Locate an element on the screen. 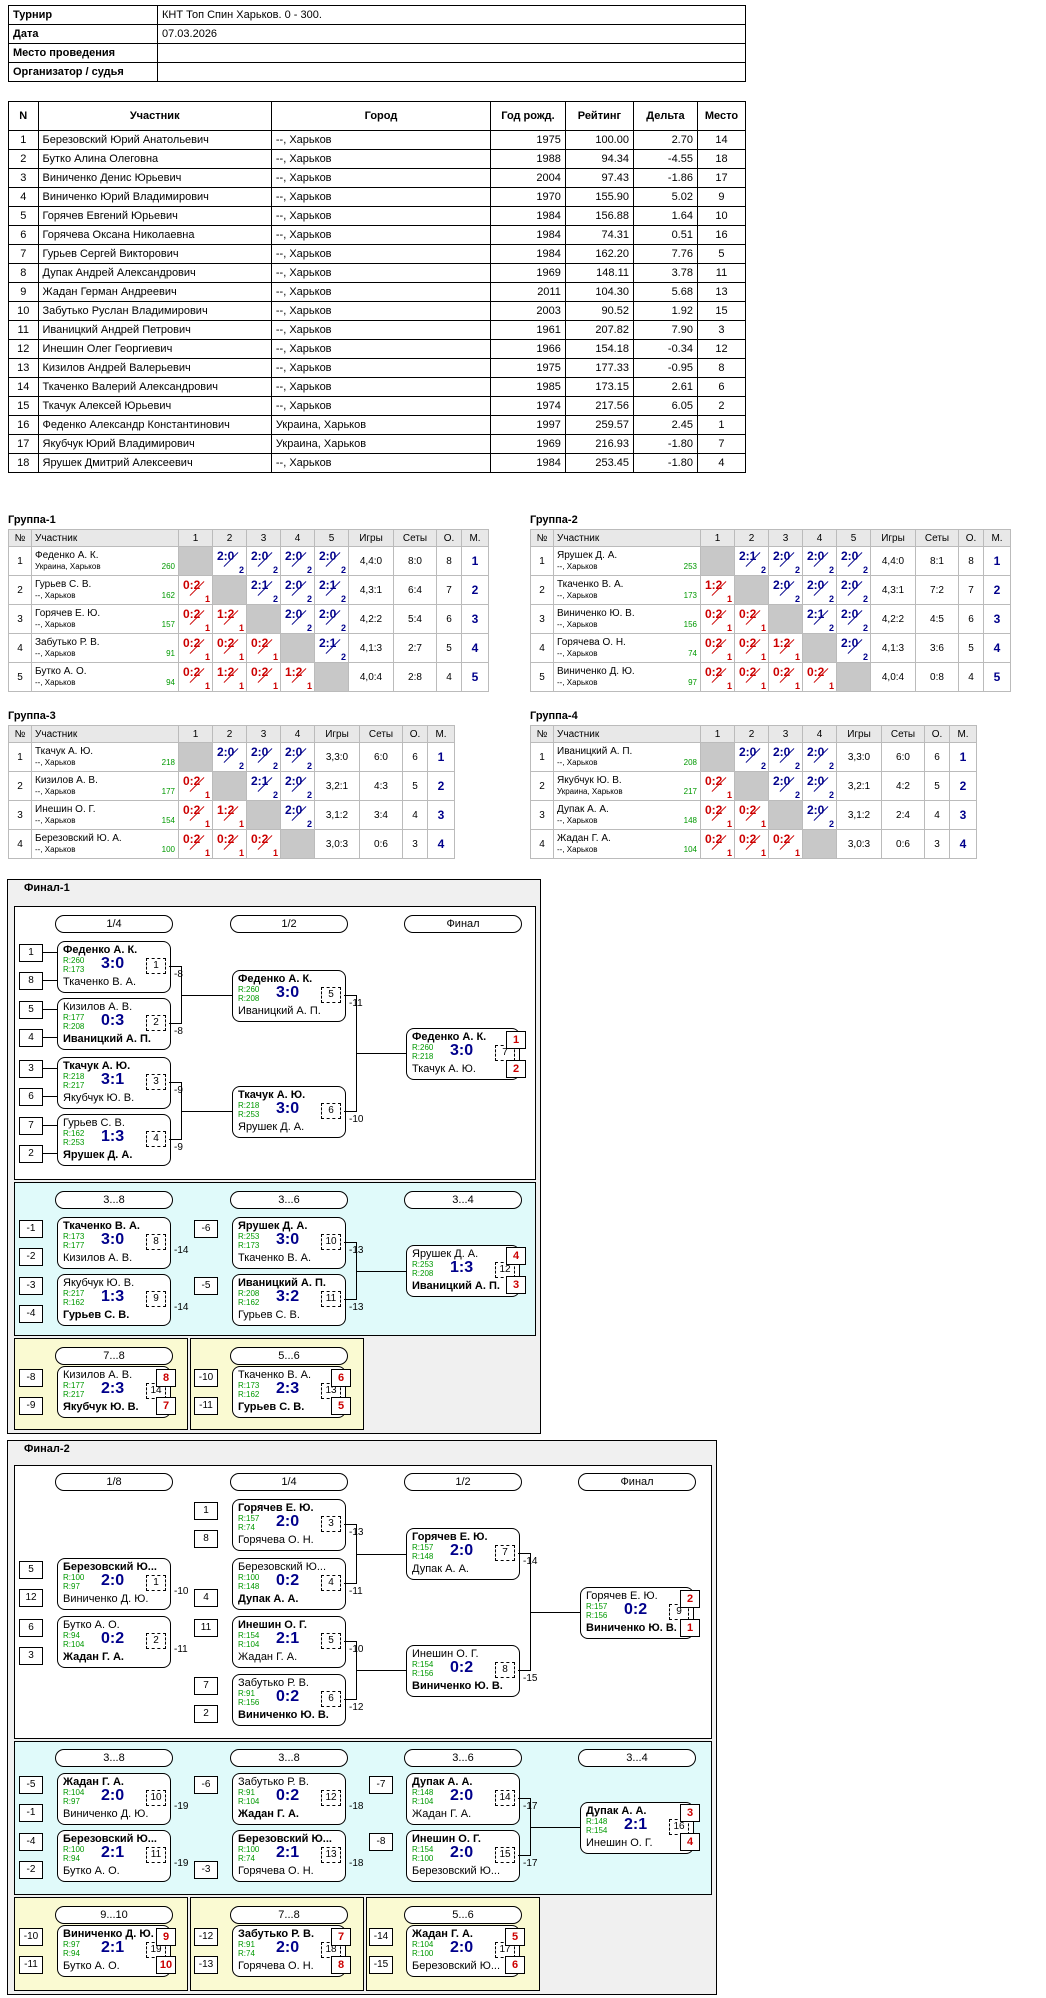 The image size is (1046, 1998). group-score: 1:2 1 is located at coordinates (229, 619).